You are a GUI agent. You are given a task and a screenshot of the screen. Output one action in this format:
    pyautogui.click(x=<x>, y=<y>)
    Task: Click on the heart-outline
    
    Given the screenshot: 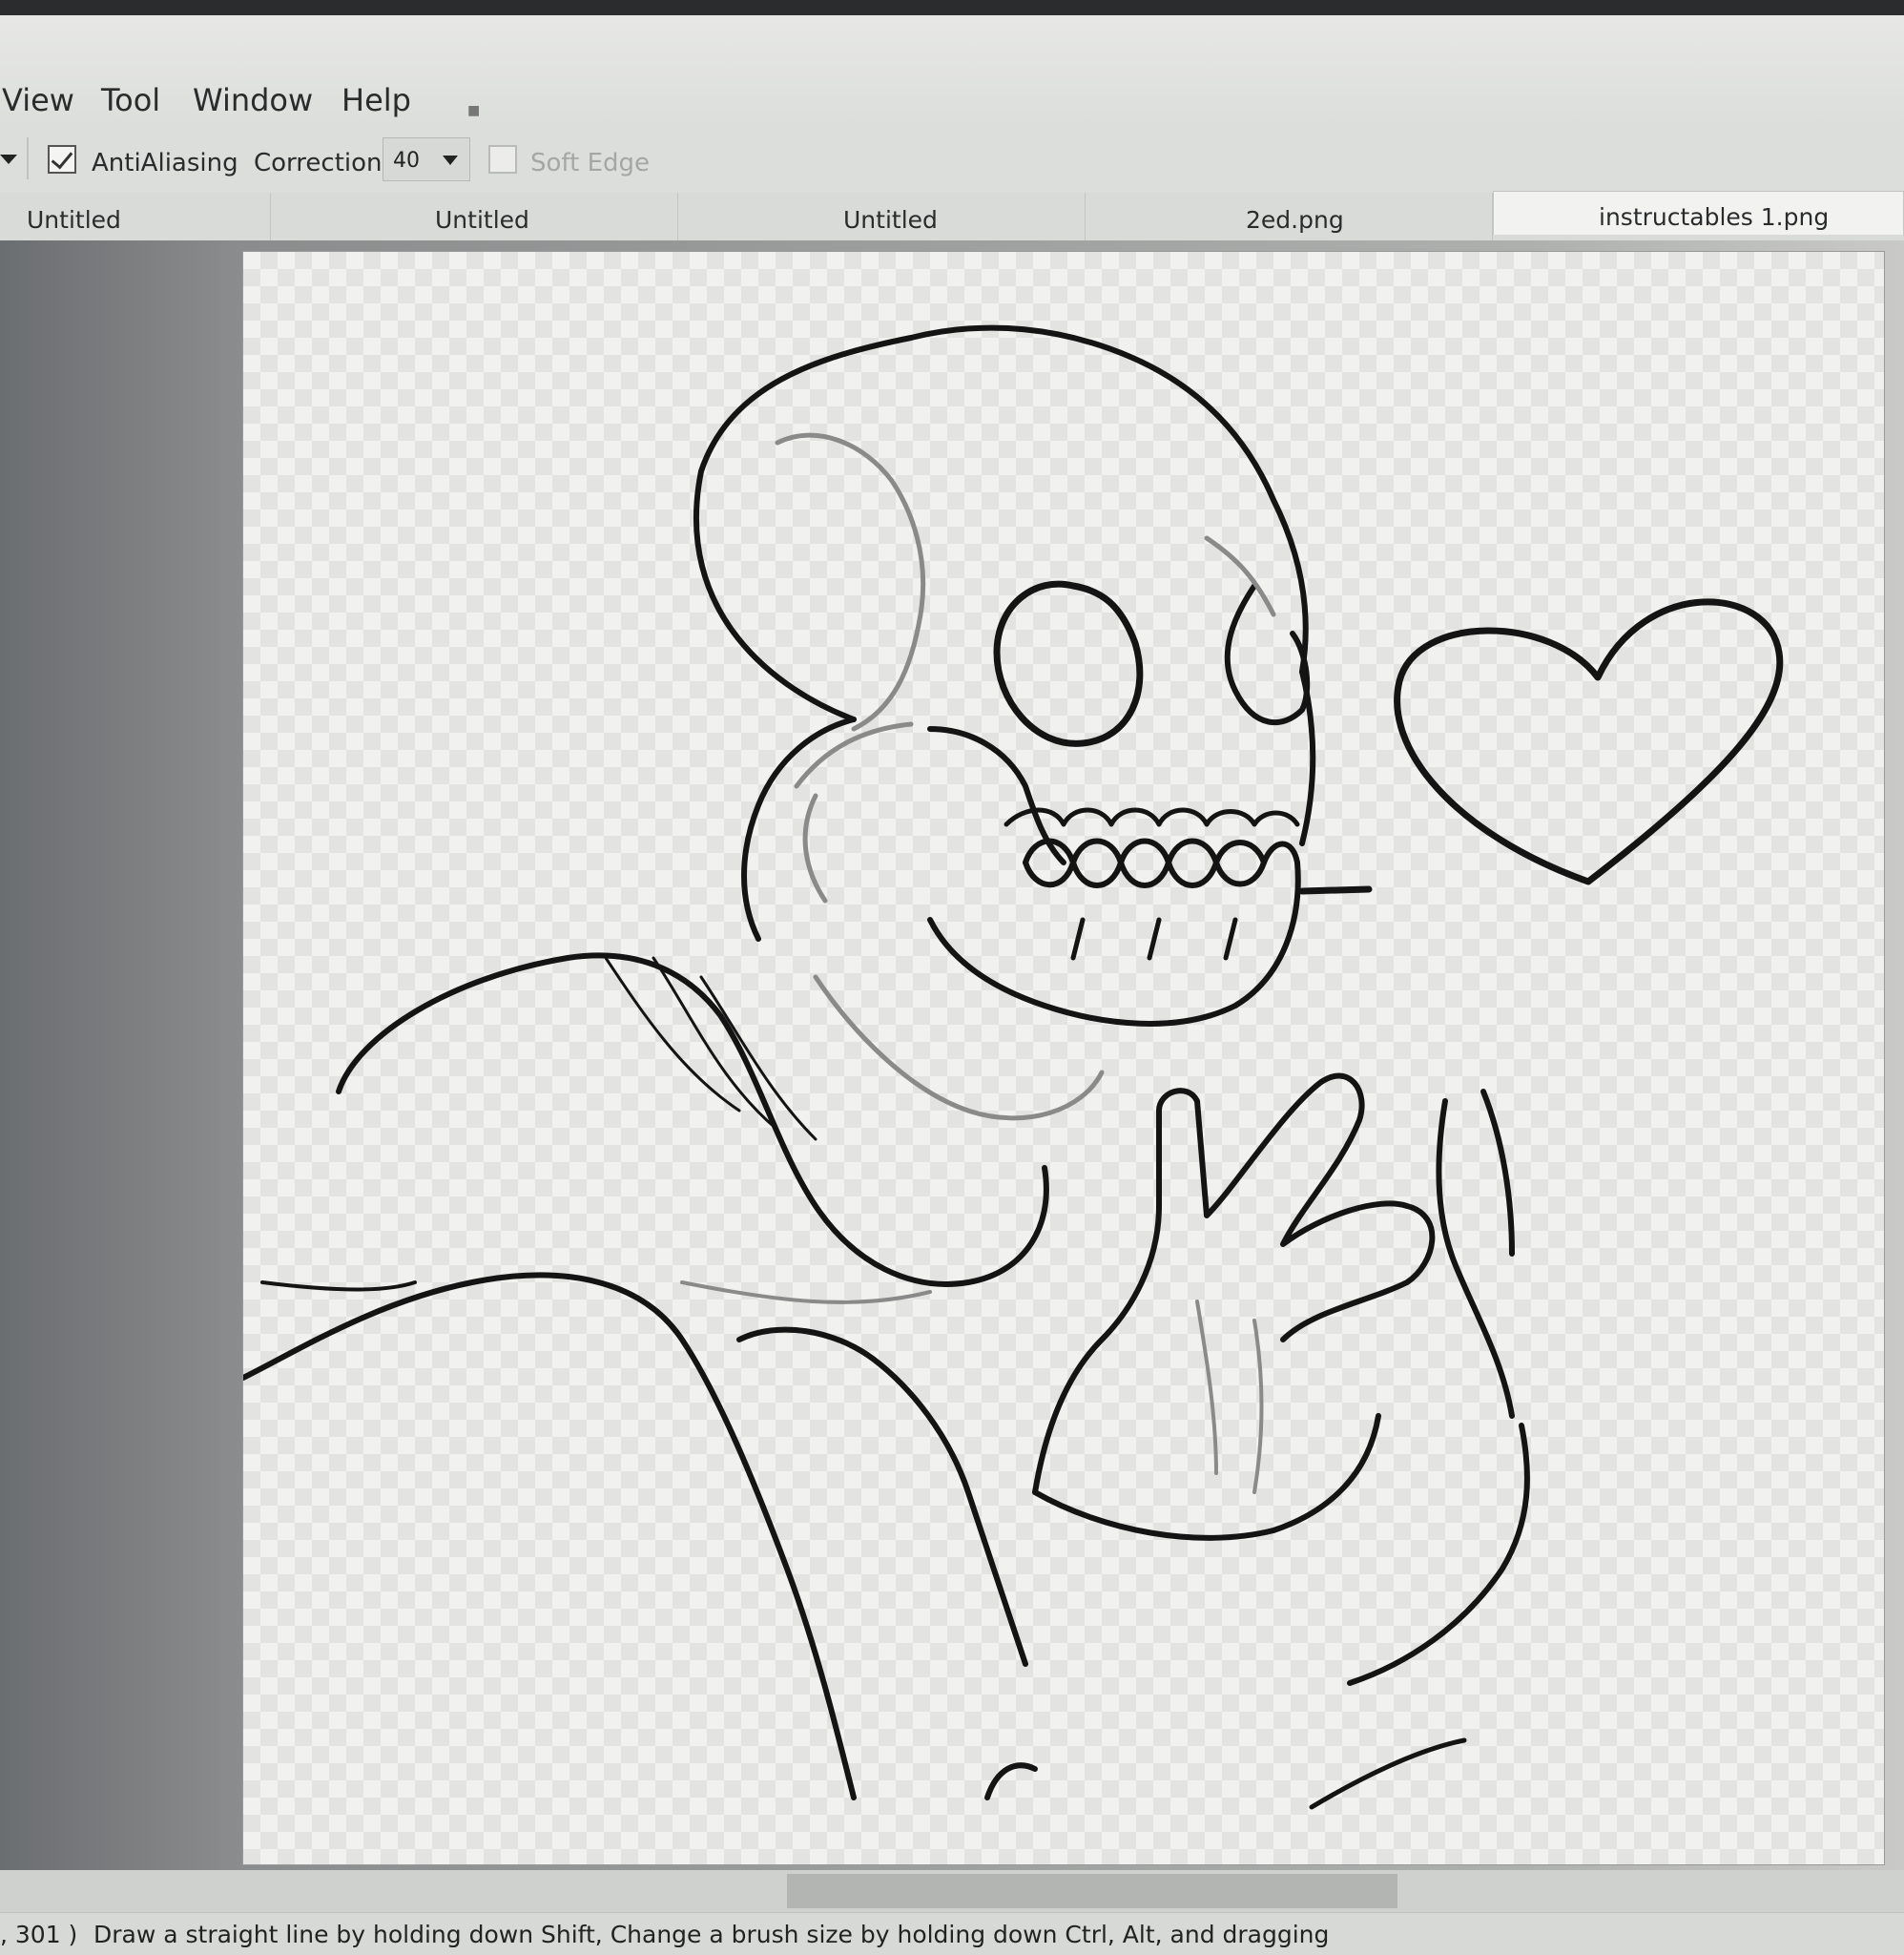 What is the action you would take?
    pyautogui.click(x=1589, y=741)
    